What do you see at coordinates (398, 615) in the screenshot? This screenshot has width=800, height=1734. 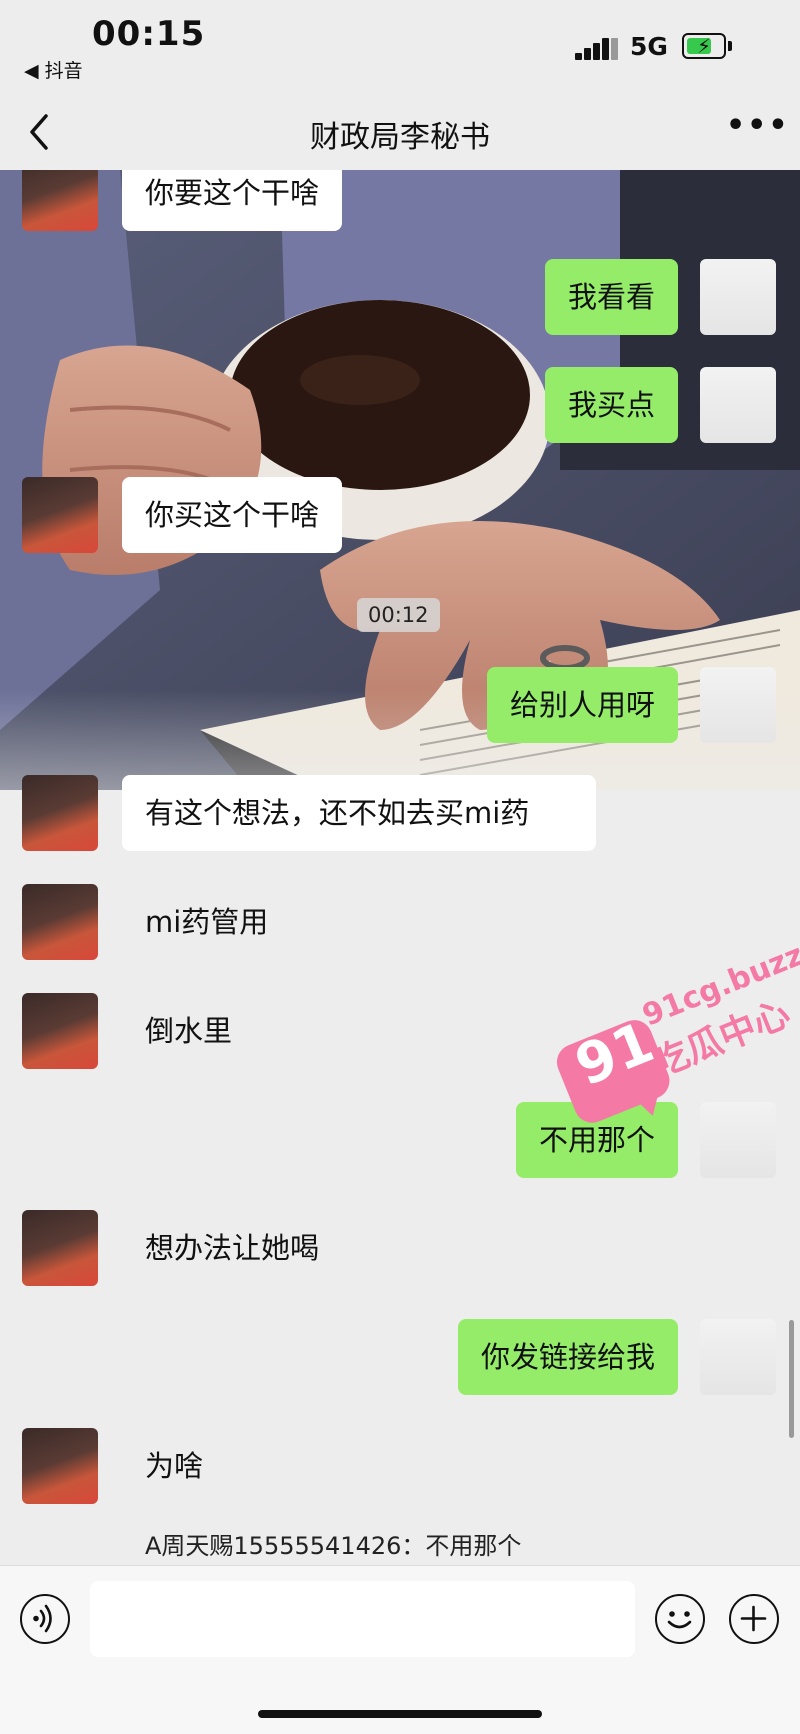 I see `time-divider: 00:12` at bounding box center [398, 615].